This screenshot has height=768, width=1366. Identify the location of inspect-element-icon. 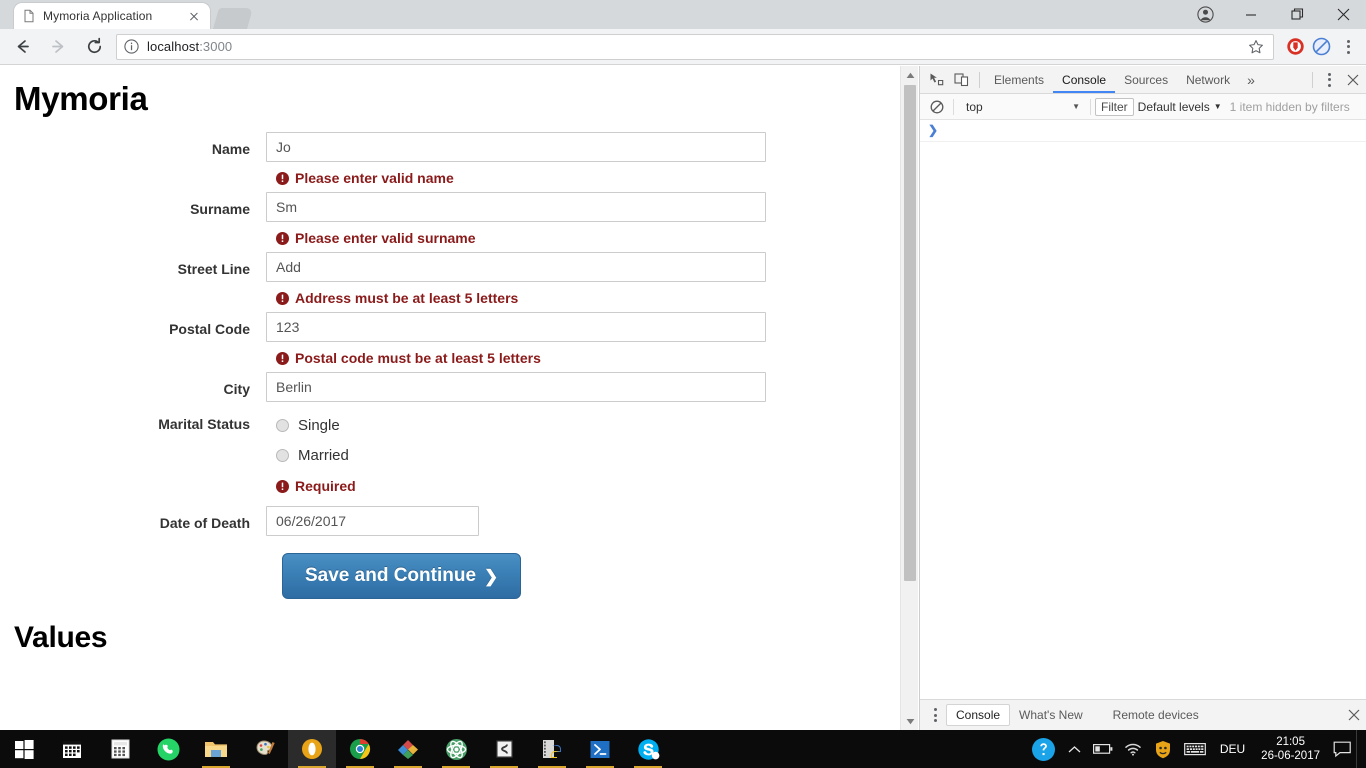
(936, 80).